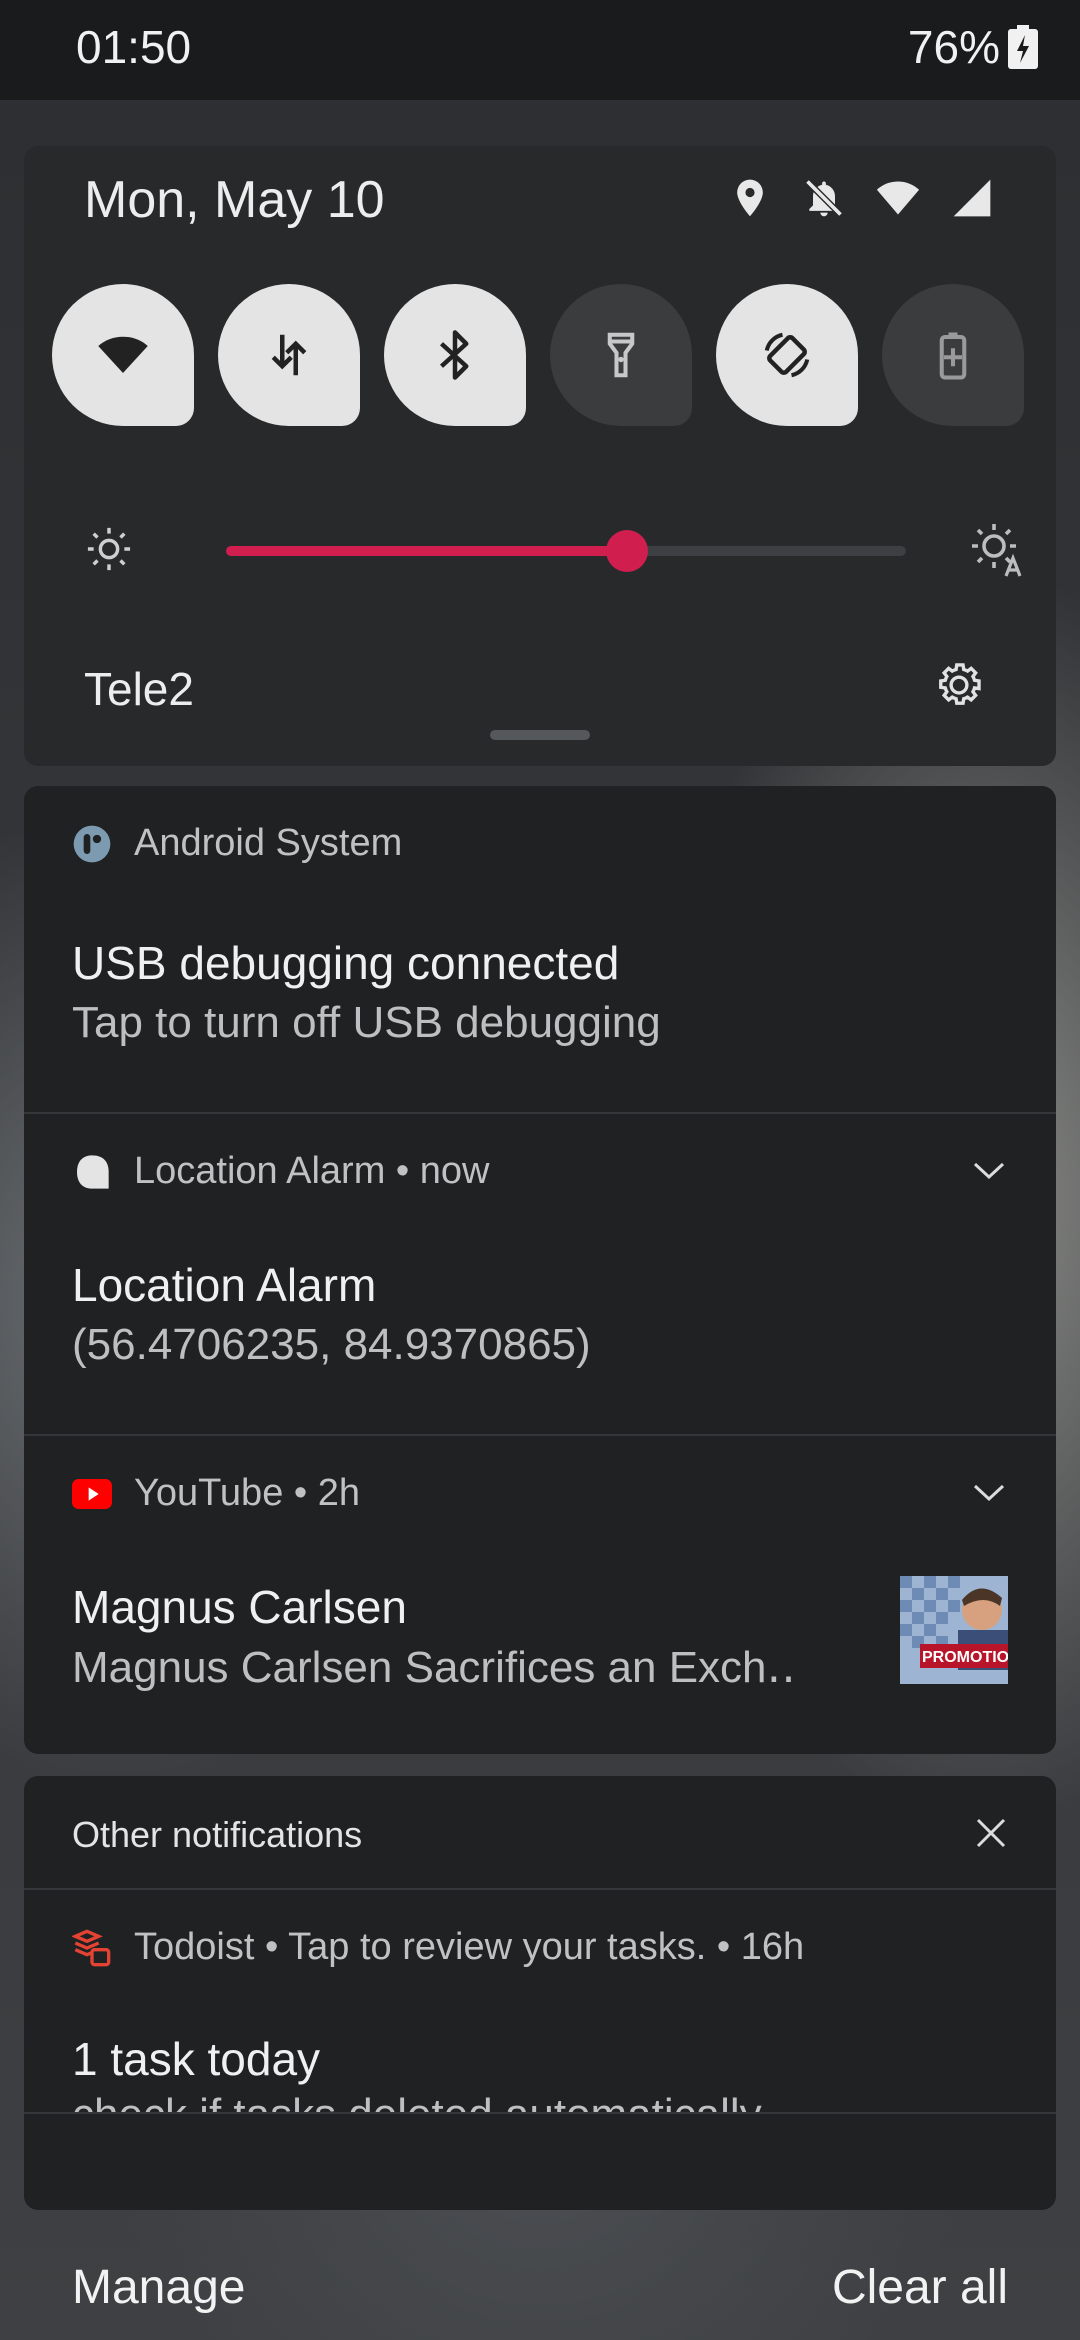  What do you see at coordinates (247, 1493) in the screenshot?
I see `app-name: YouTube • 2h` at bounding box center [247, 1493].